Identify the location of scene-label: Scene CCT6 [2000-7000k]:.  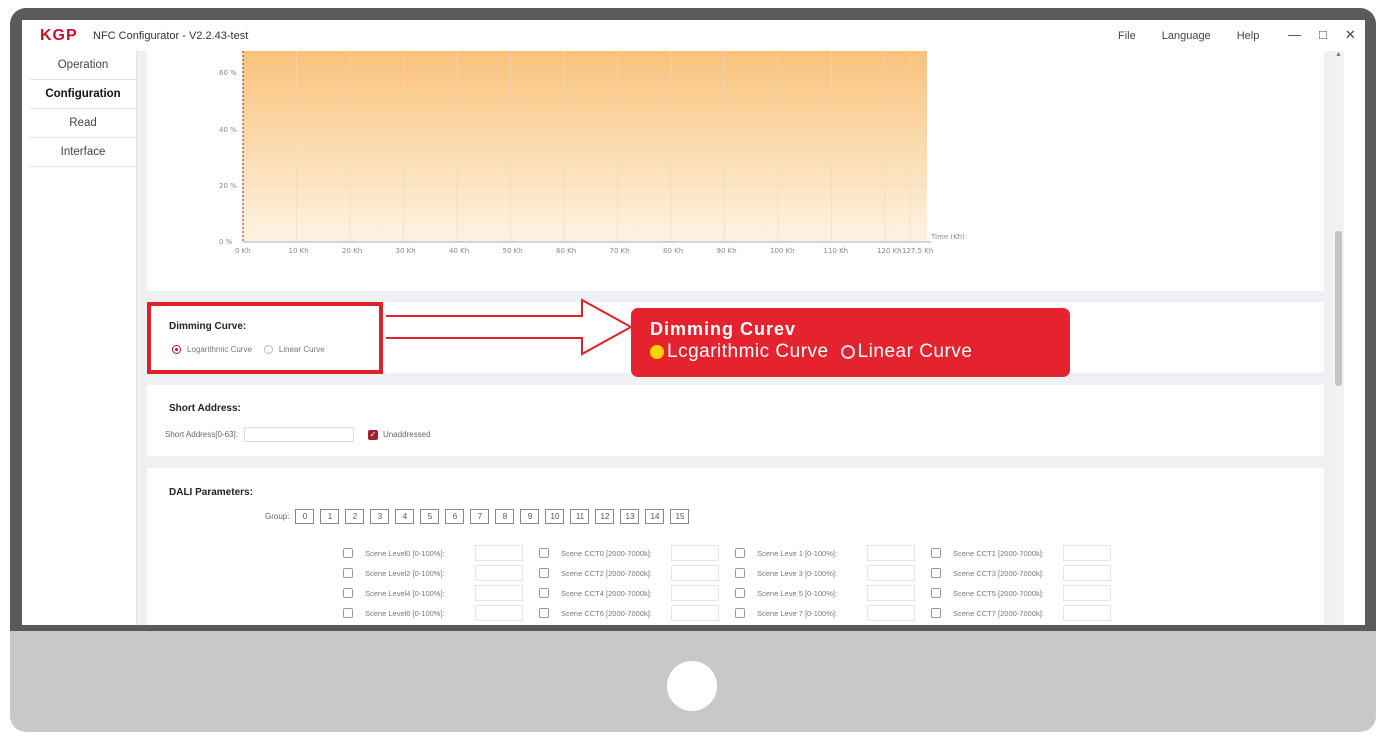
(606, 613).